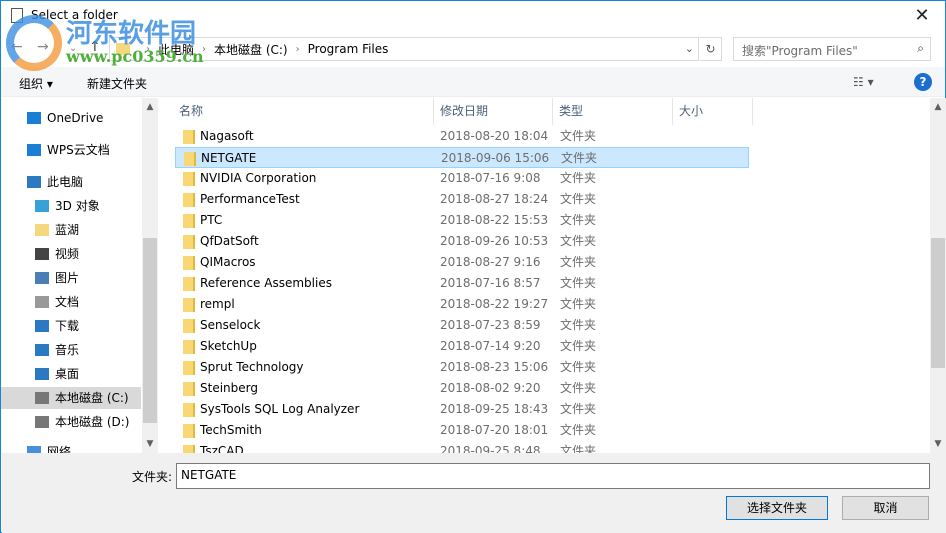  What do you see at coordinates (75, 118) in the screenshot?
I see `nav-item-label: OneDrive` at bounding box center [75, 118].